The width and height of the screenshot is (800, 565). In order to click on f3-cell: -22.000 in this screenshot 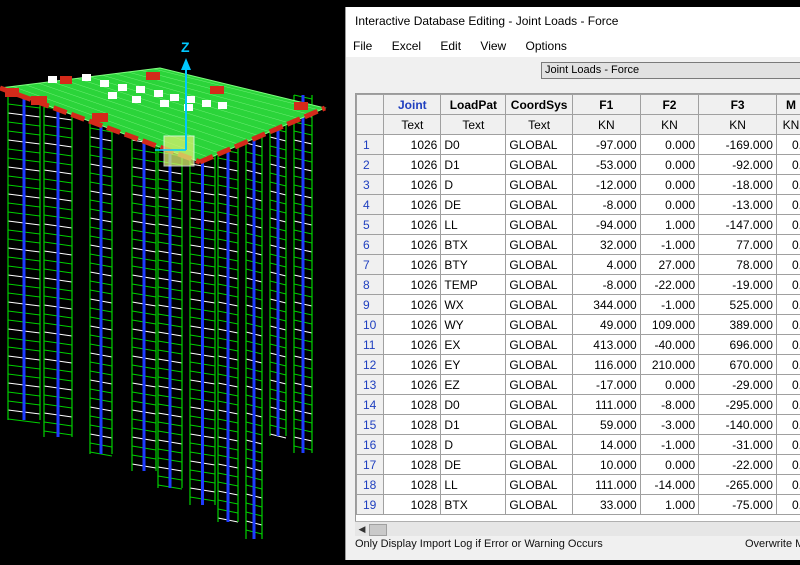, I will do `click(738, 465)`.